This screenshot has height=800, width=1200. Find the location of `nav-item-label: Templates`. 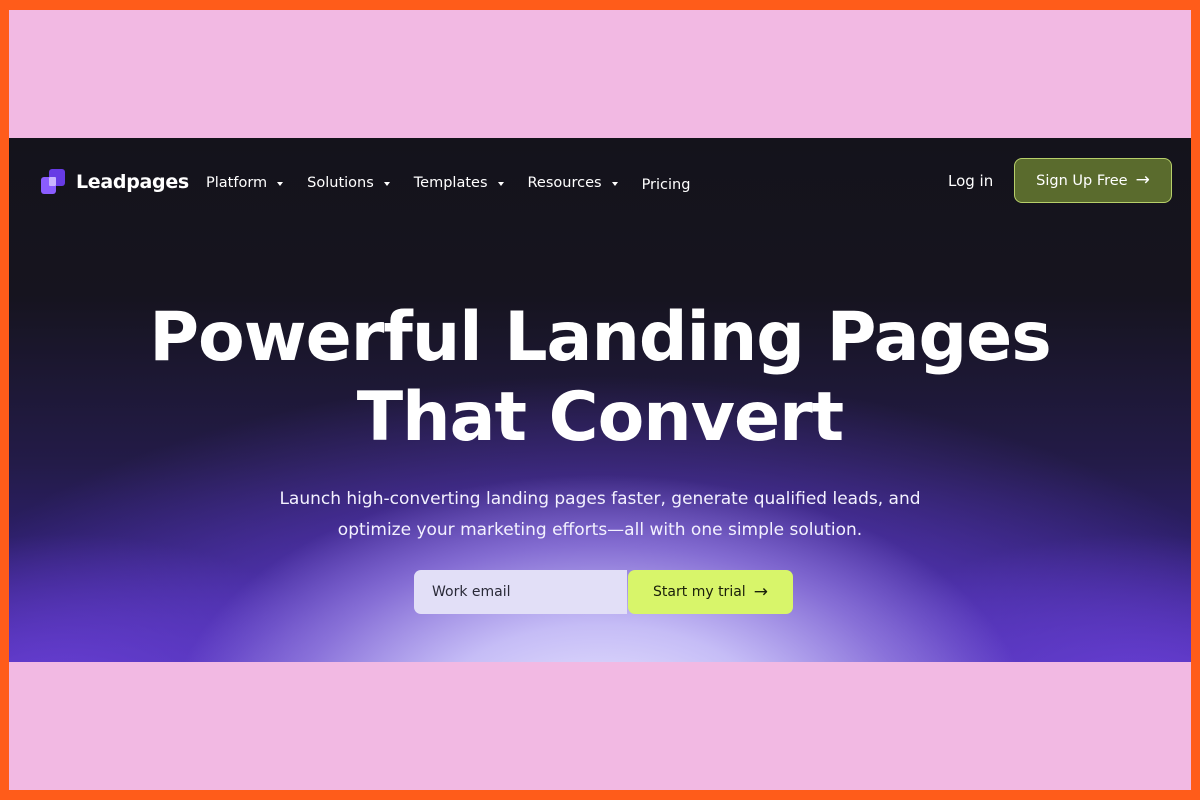

nav-item-label: Templates is located at coordinates (450, 182).